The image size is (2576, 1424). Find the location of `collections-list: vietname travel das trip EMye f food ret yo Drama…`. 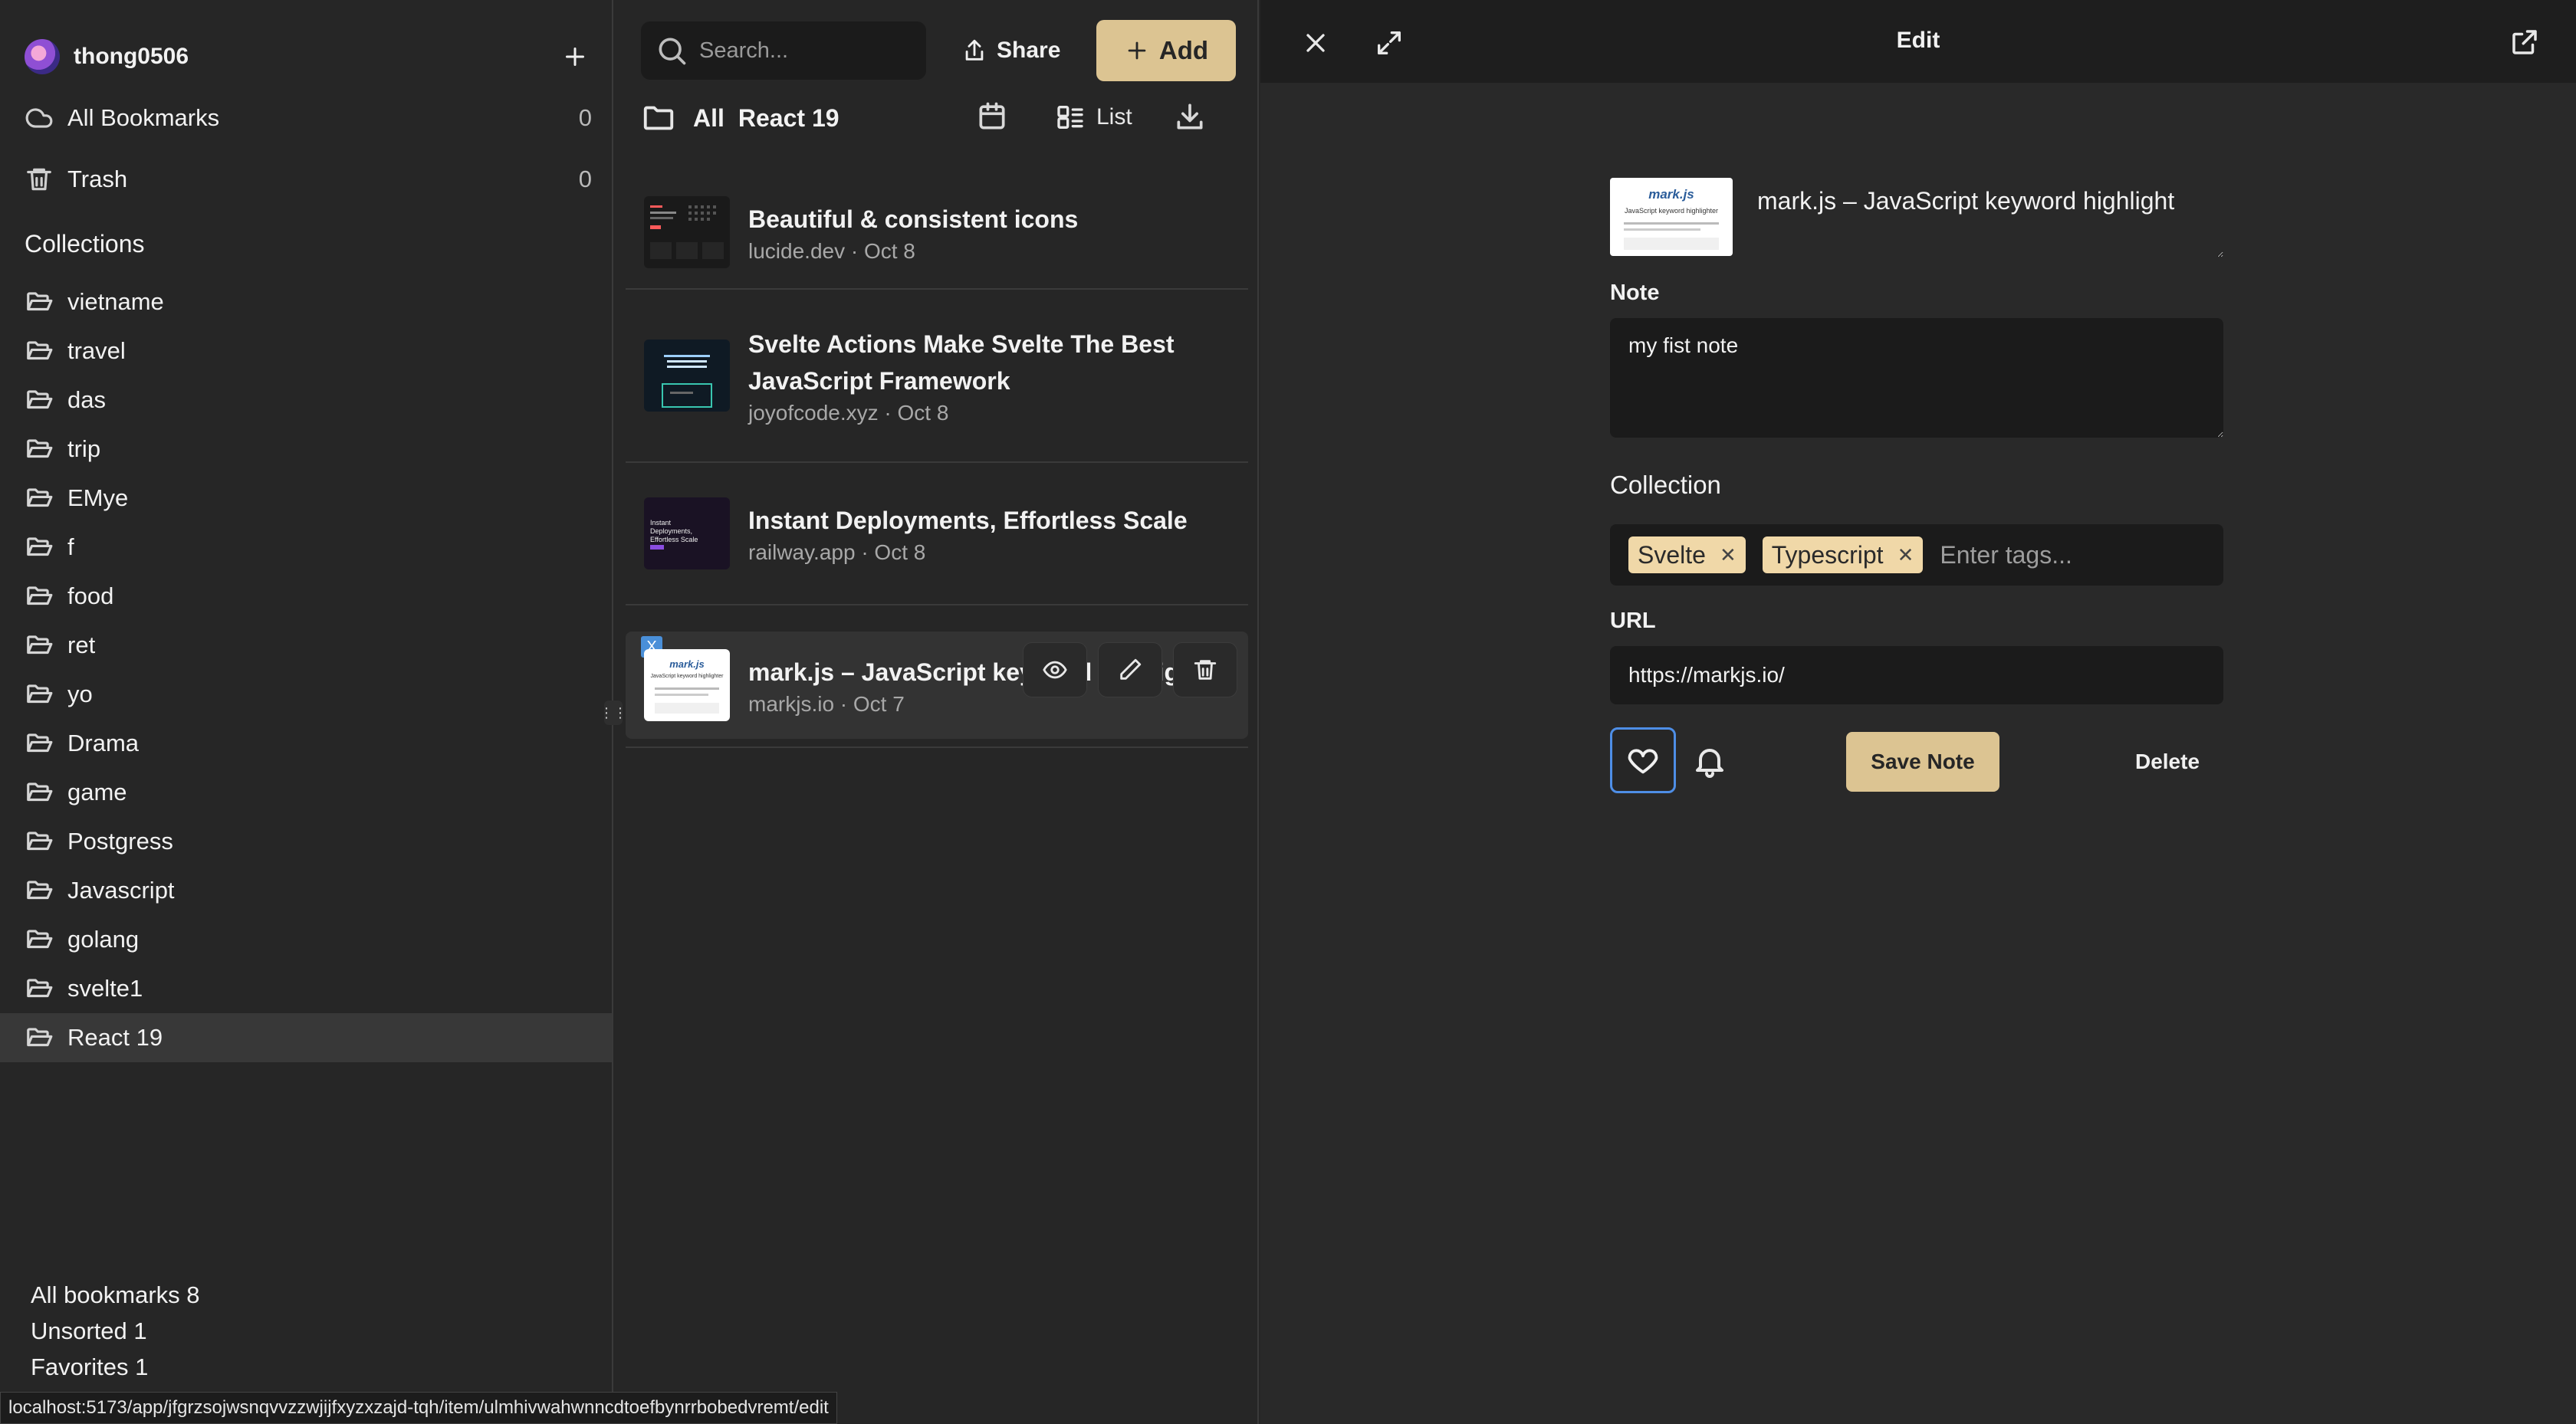

collections-list: vietname travel das trip EMye f food ret yo Drama… is located at coordinates (306, 669).